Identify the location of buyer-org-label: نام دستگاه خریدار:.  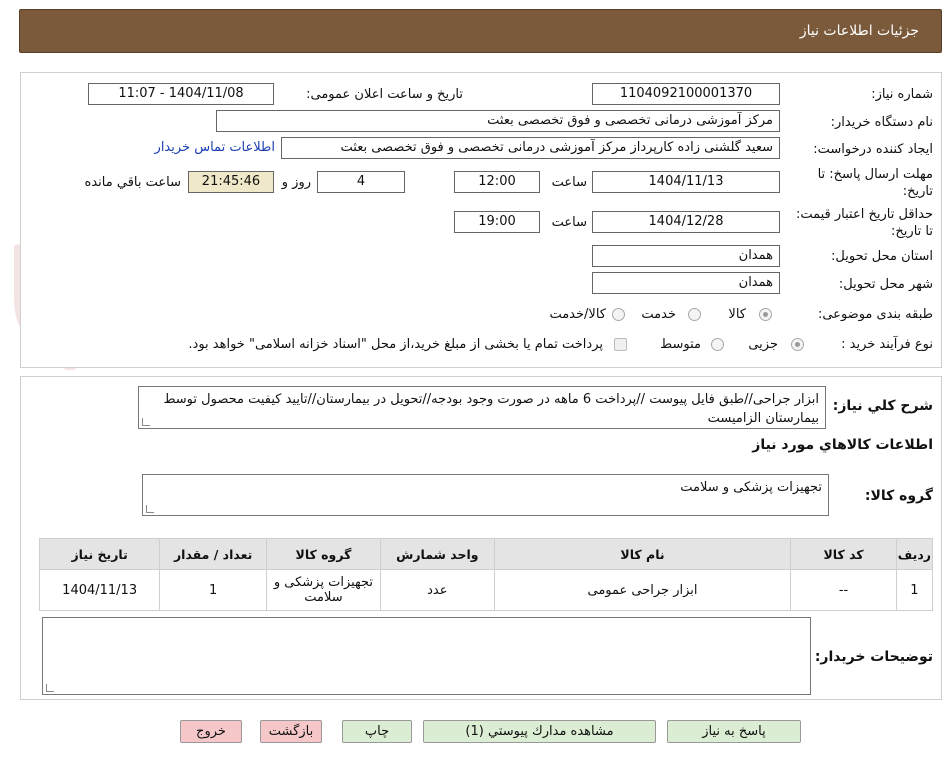
(881, 122).